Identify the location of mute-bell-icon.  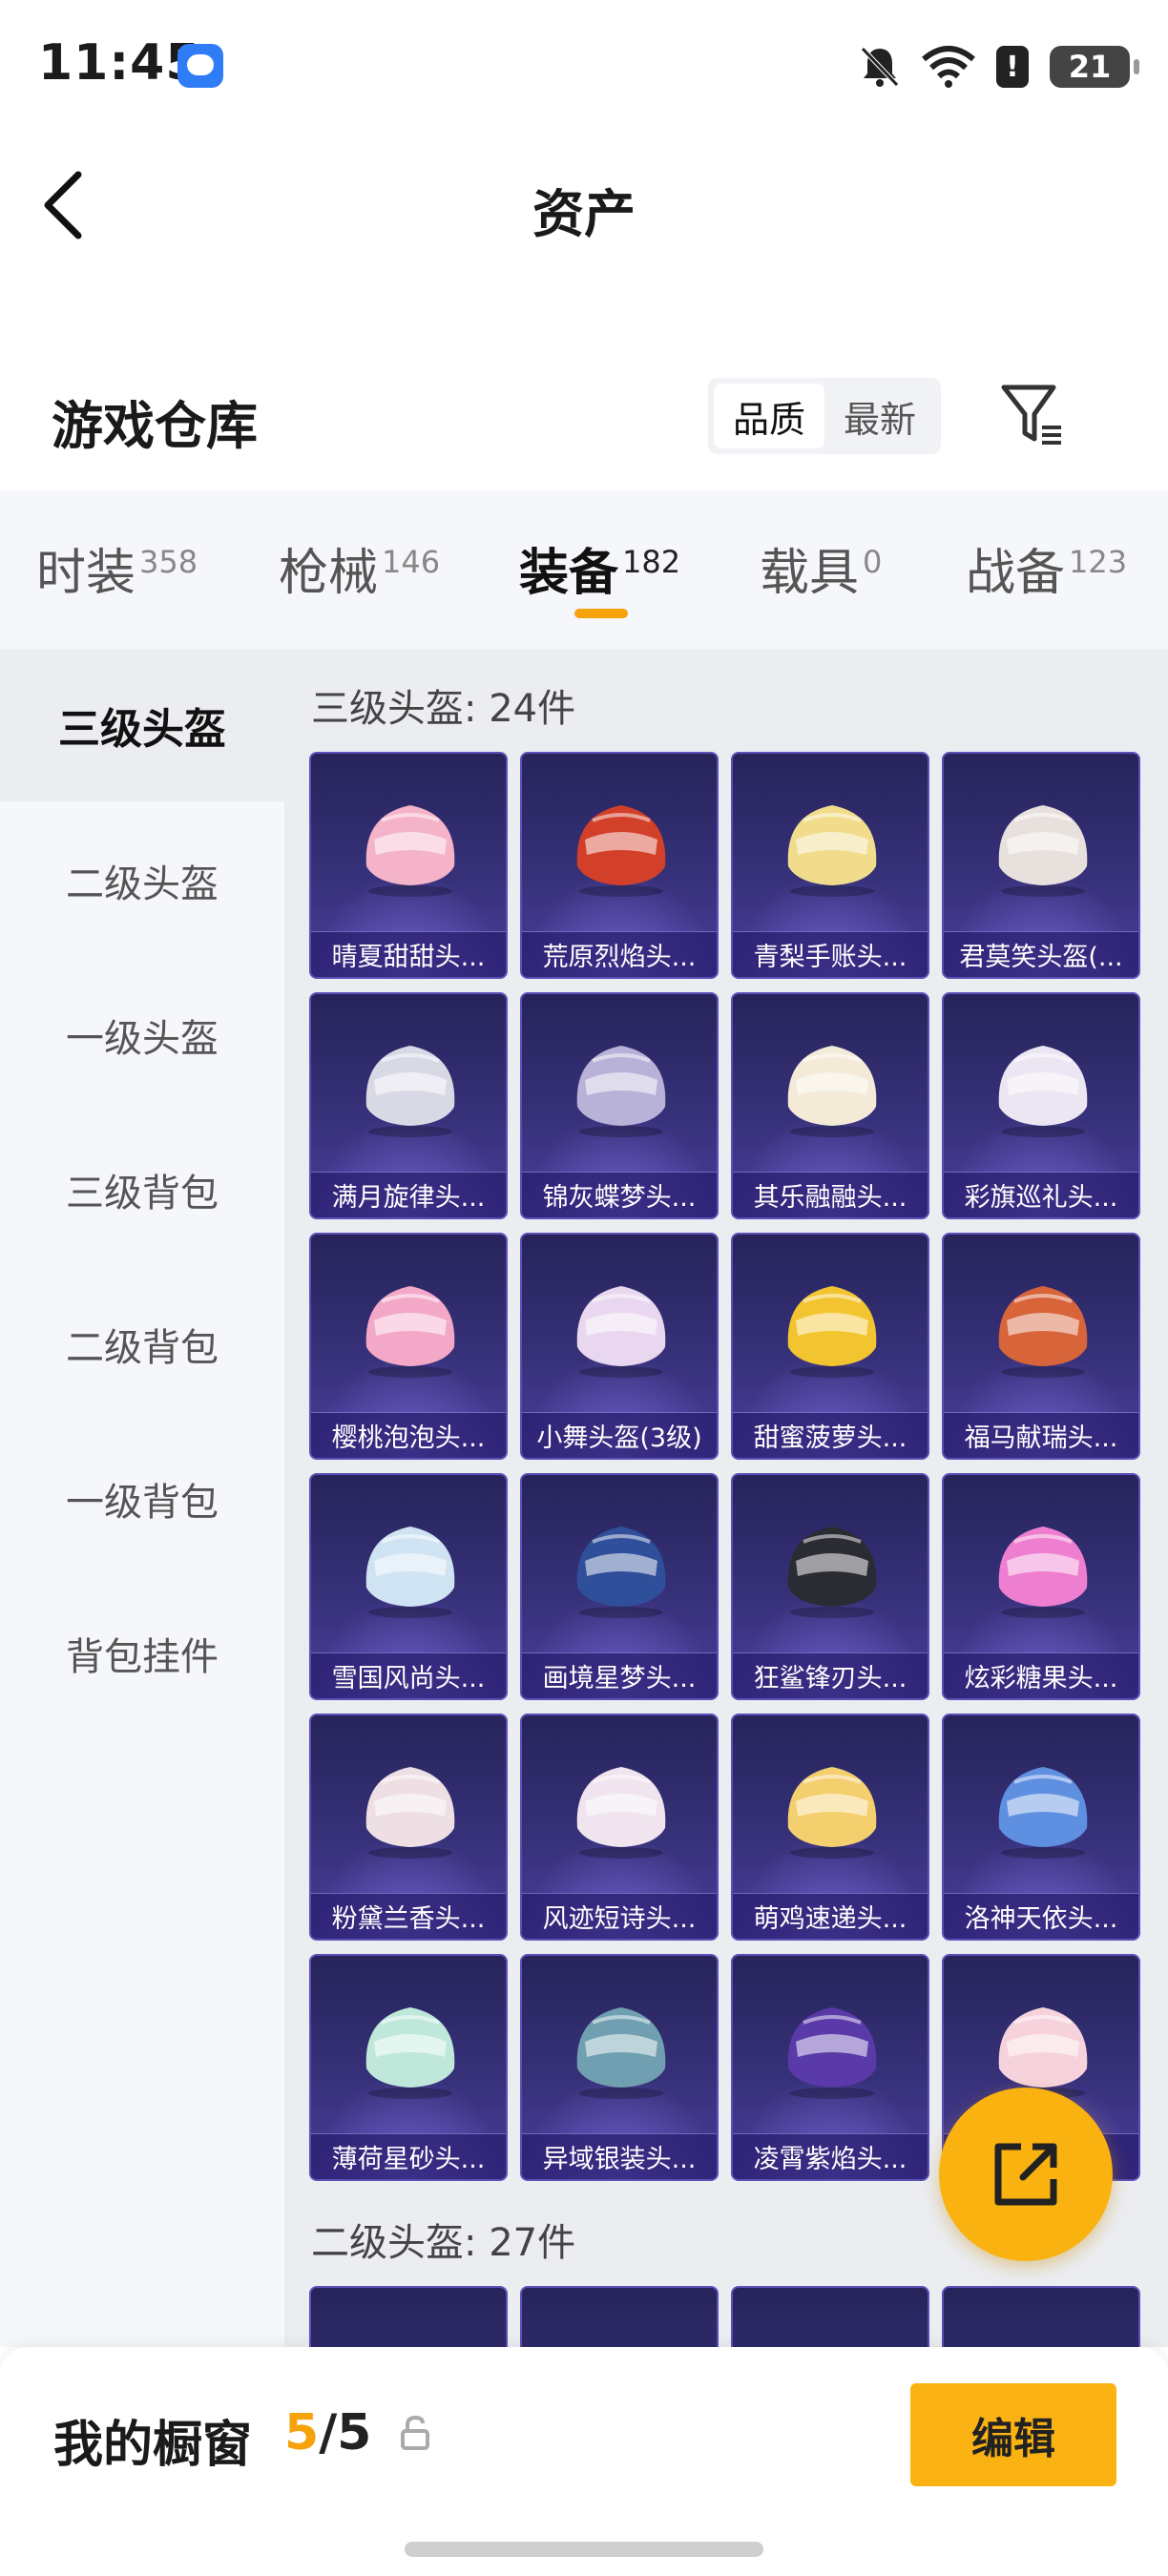
(880, 67).